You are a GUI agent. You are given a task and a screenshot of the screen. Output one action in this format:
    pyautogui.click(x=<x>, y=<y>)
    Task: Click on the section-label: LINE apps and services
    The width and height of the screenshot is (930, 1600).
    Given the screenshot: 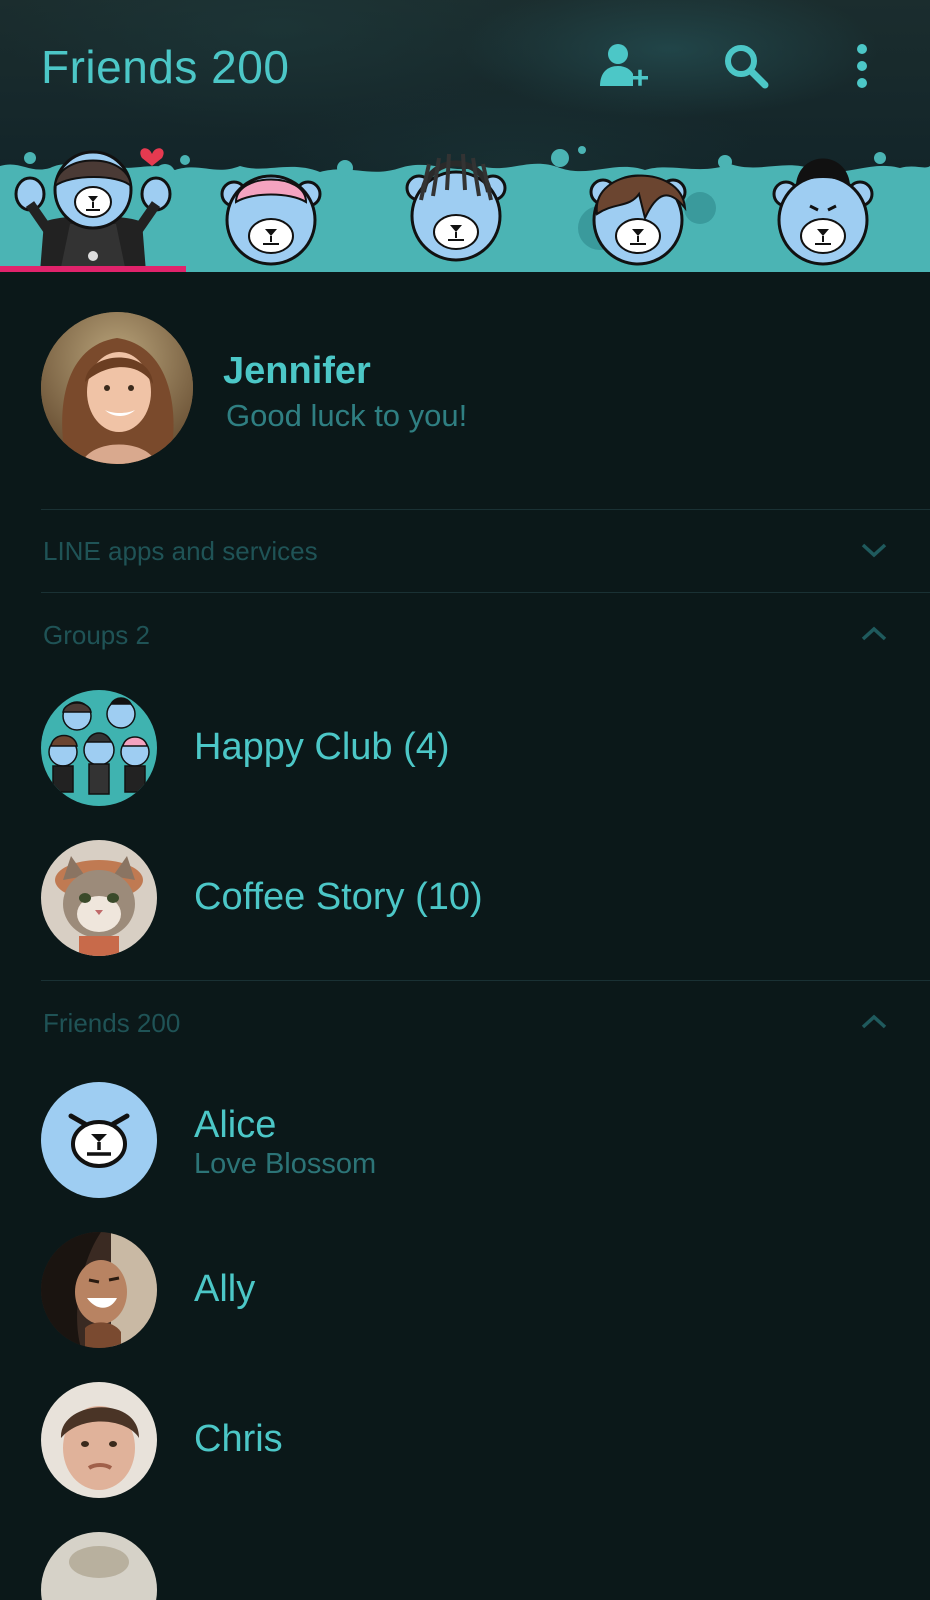 What is the action you would take?
    pyautogui.click(x=180, y=551)
    